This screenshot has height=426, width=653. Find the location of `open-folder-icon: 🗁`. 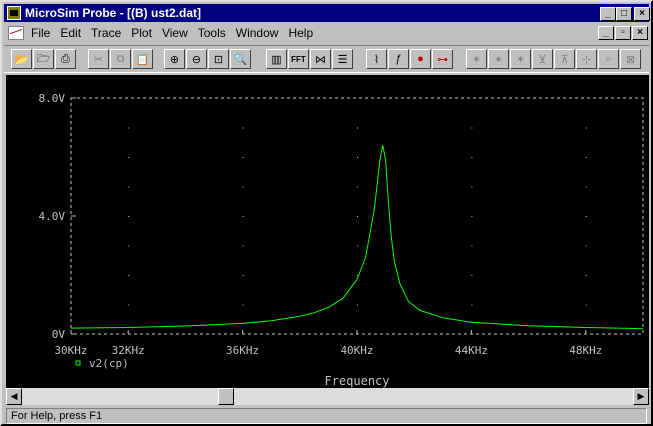

open-folder-icon: 🗁 is located at coordinates (43, 59).